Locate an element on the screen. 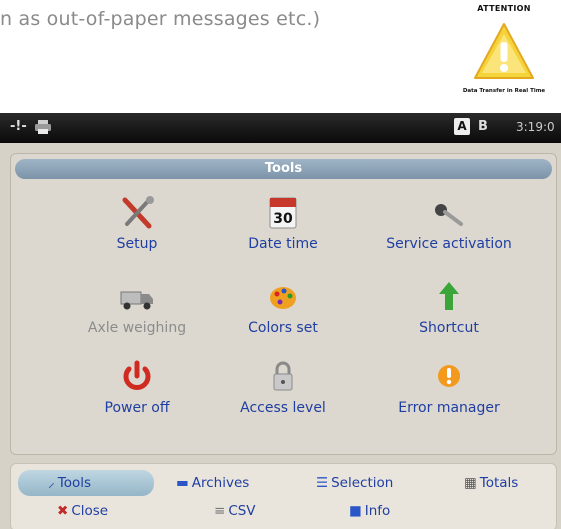 This screenshot has height=529, width=561. signal-icon: -!- is located at coordinates (18, 126).